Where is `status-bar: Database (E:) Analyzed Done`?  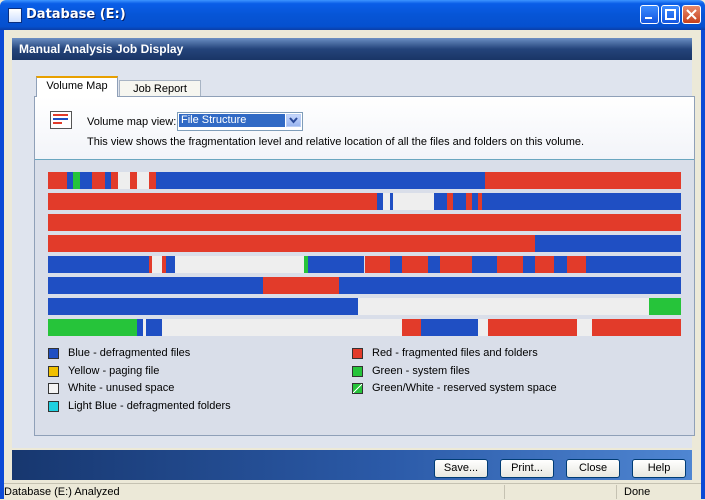
status-bar: Database (E:) Analyzed Done is located at coordinates (352, 491).